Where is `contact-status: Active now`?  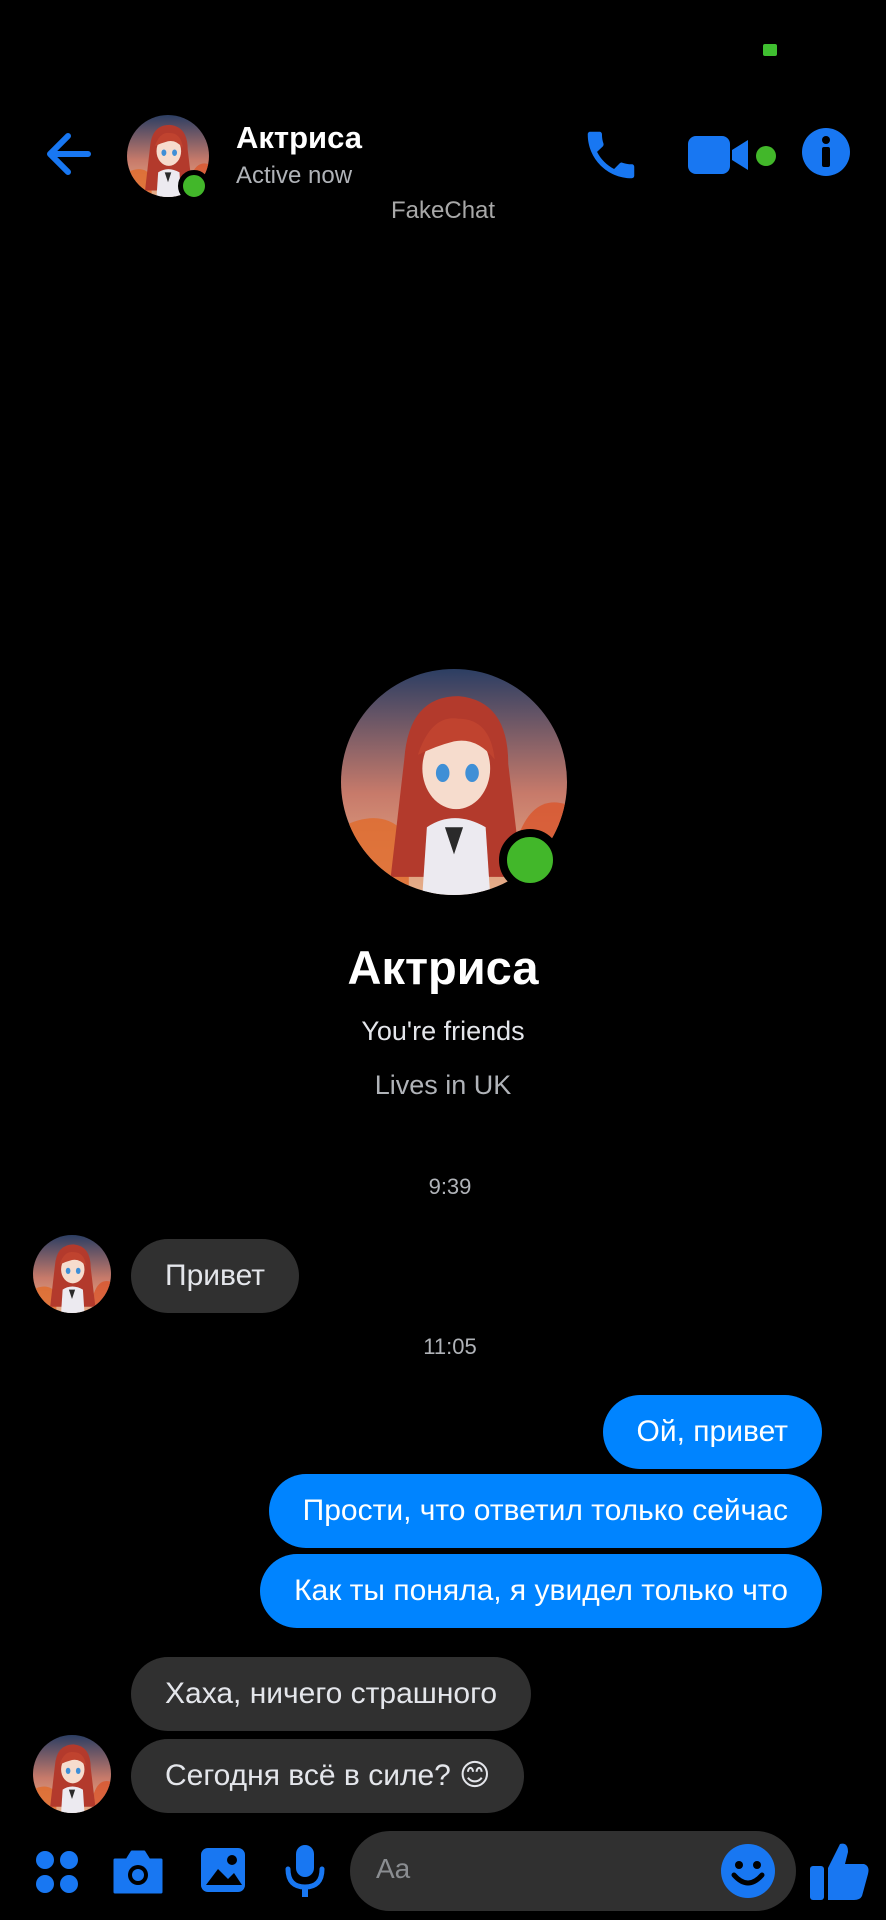
contact-status: Active now is located at coordinates (294, 175).